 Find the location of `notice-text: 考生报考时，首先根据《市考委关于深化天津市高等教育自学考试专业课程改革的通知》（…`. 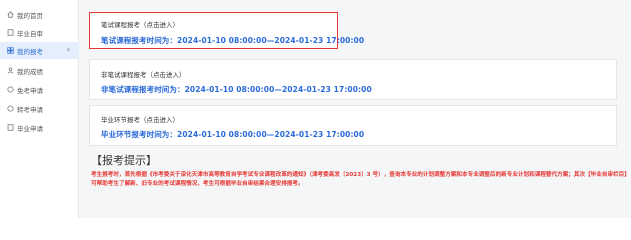

notice-text: 考生报考时，首先根据《市考委关于深化天津市高等教育自学考试专业课程改革的通知》（… is located at coordinates (360, 179).